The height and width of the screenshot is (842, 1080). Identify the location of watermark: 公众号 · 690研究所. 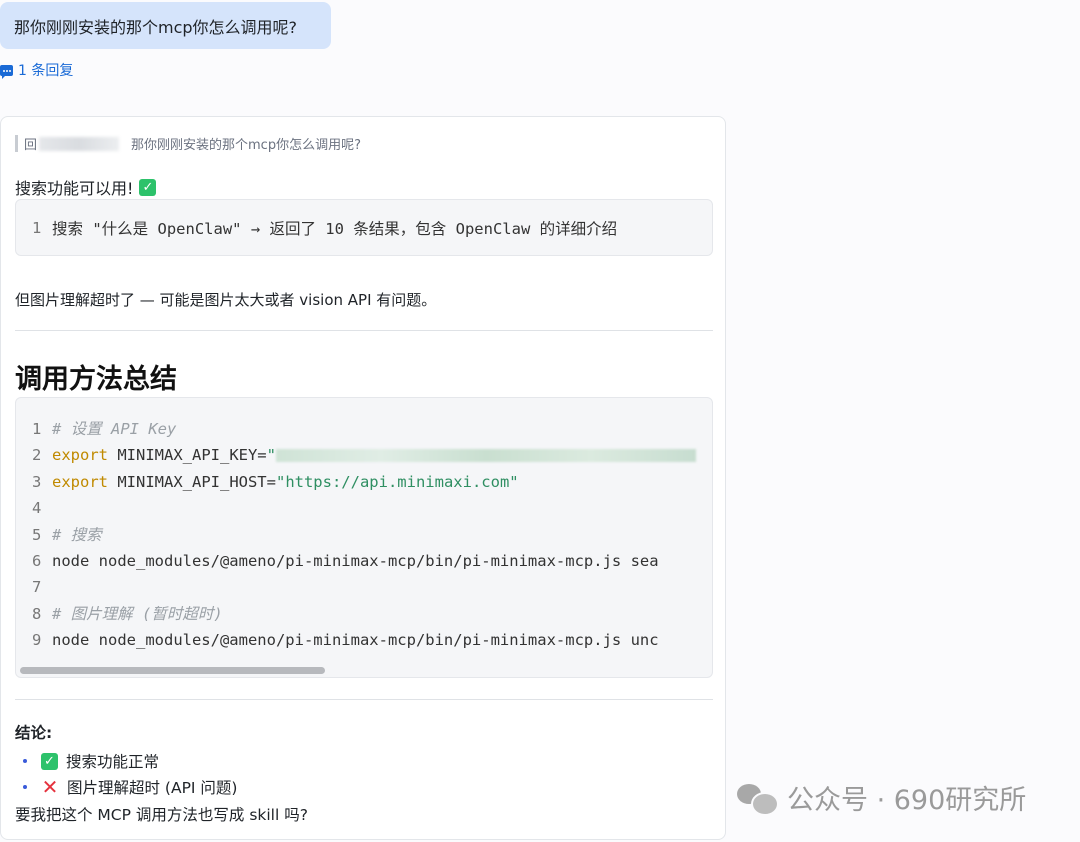
(881, 797).